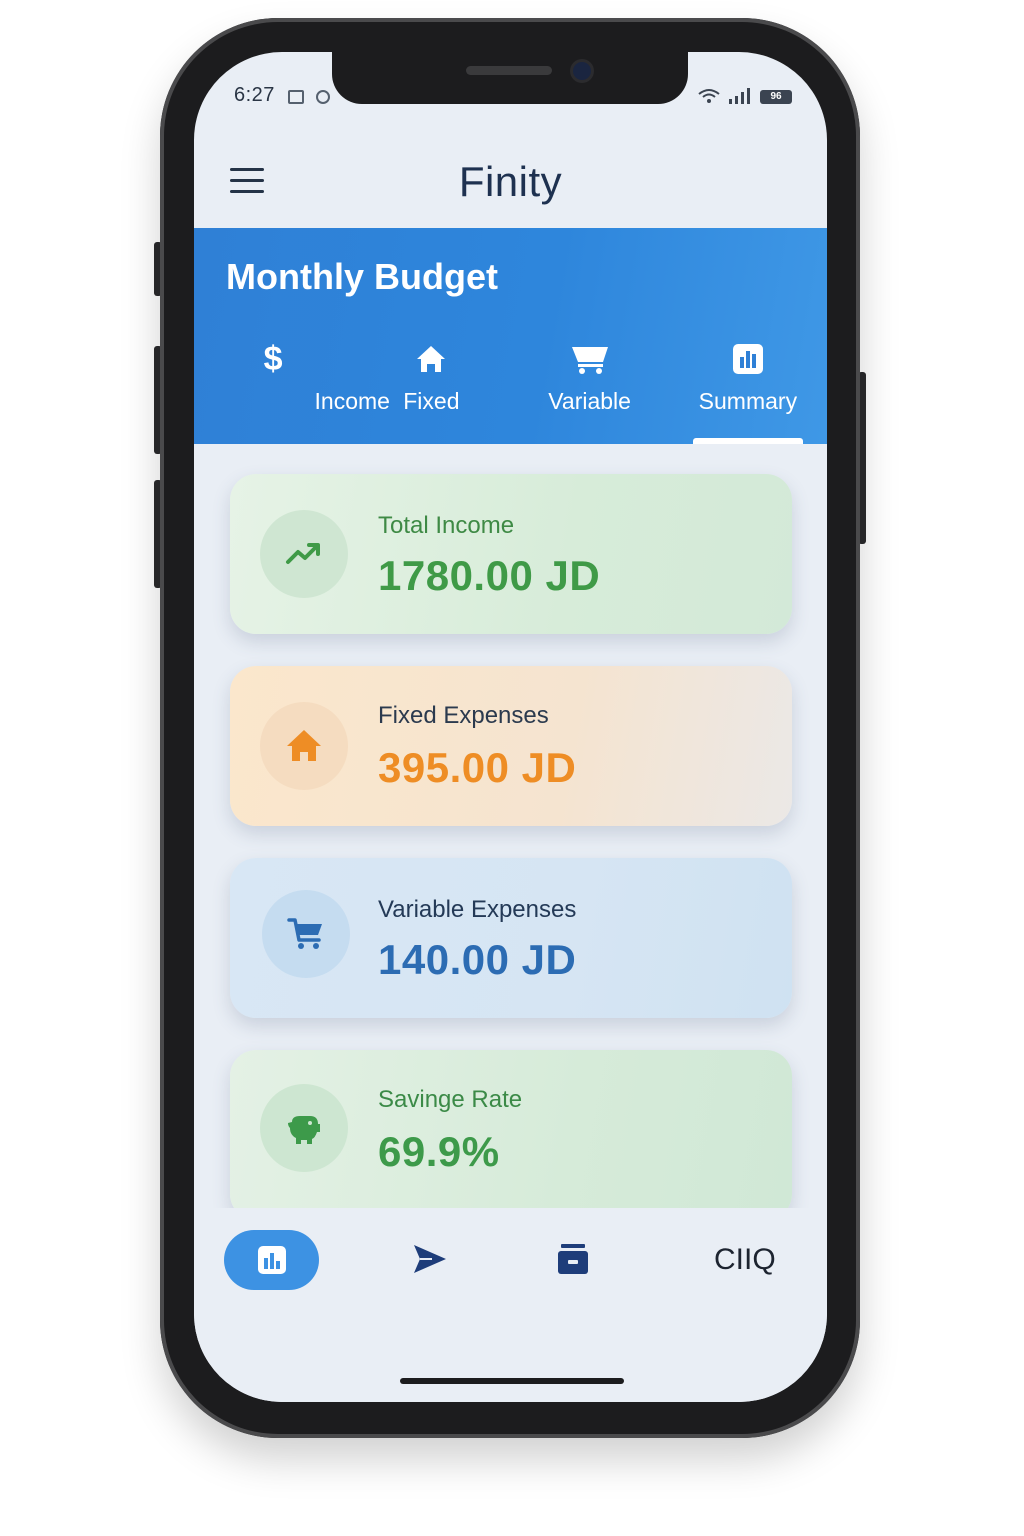 This screenshot has width=1024, height=1536. What do you see at coordinates (512, 1381) in the screenshot?
I see `home-indicator` at bounding box center [512, 1381].